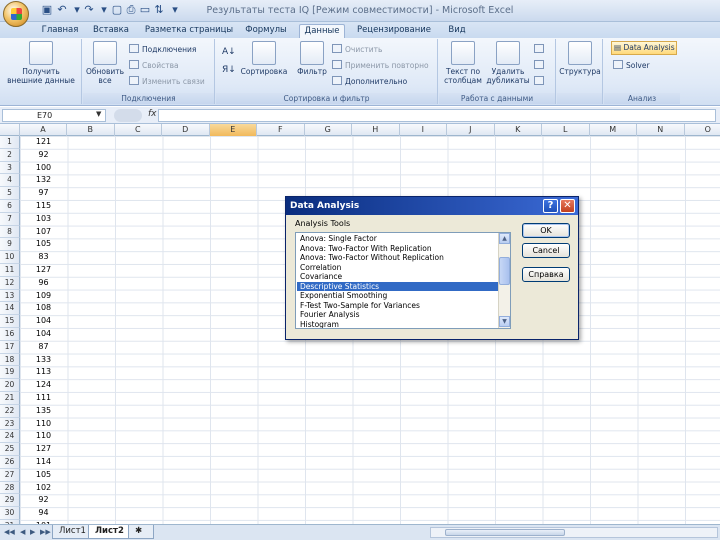 The height and width of the screenshot is (540, 720). What do you see at coordinates (631, 65) in the screenshot?
I see `solver-button: Solver` at bounding box center [631, 65].